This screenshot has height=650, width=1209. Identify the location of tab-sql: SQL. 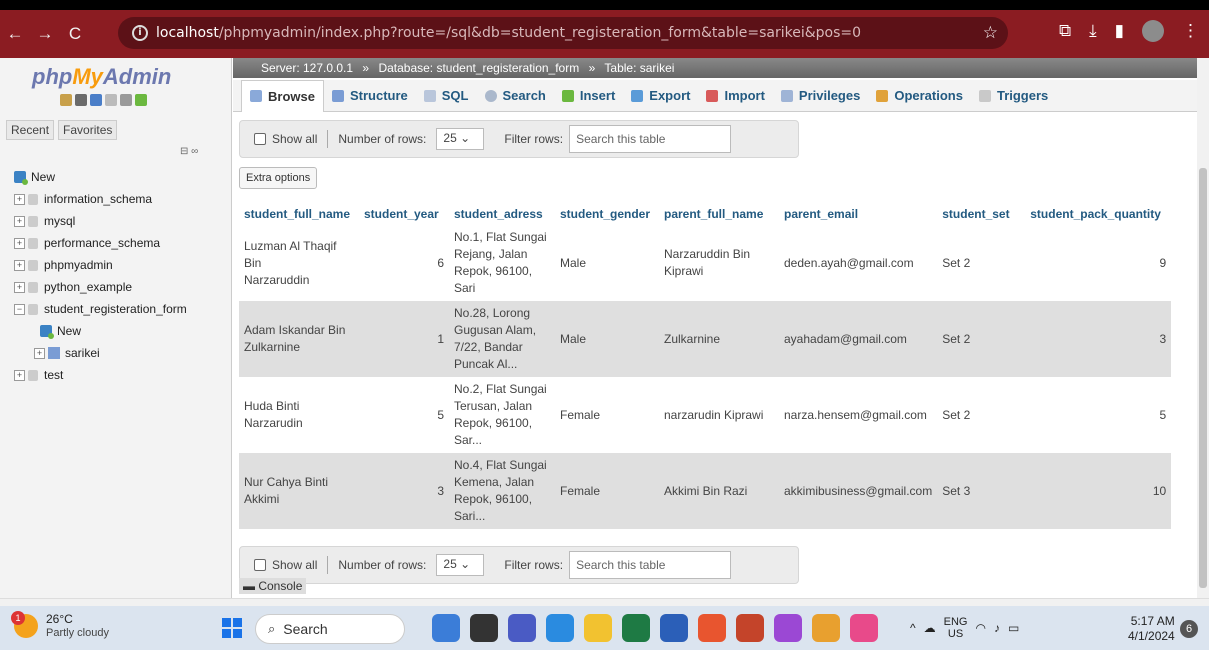
(446, 96).